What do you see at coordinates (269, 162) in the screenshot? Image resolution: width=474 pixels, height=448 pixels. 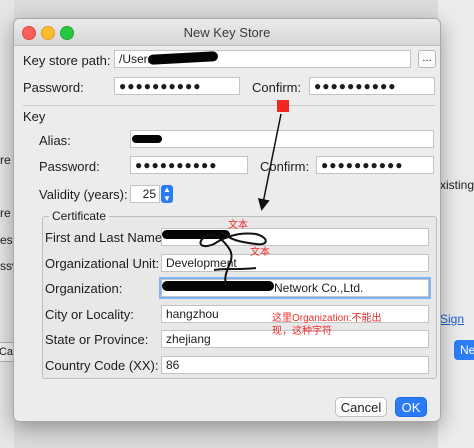 I see `annotation-arrow` at bounding box center [269, 162].